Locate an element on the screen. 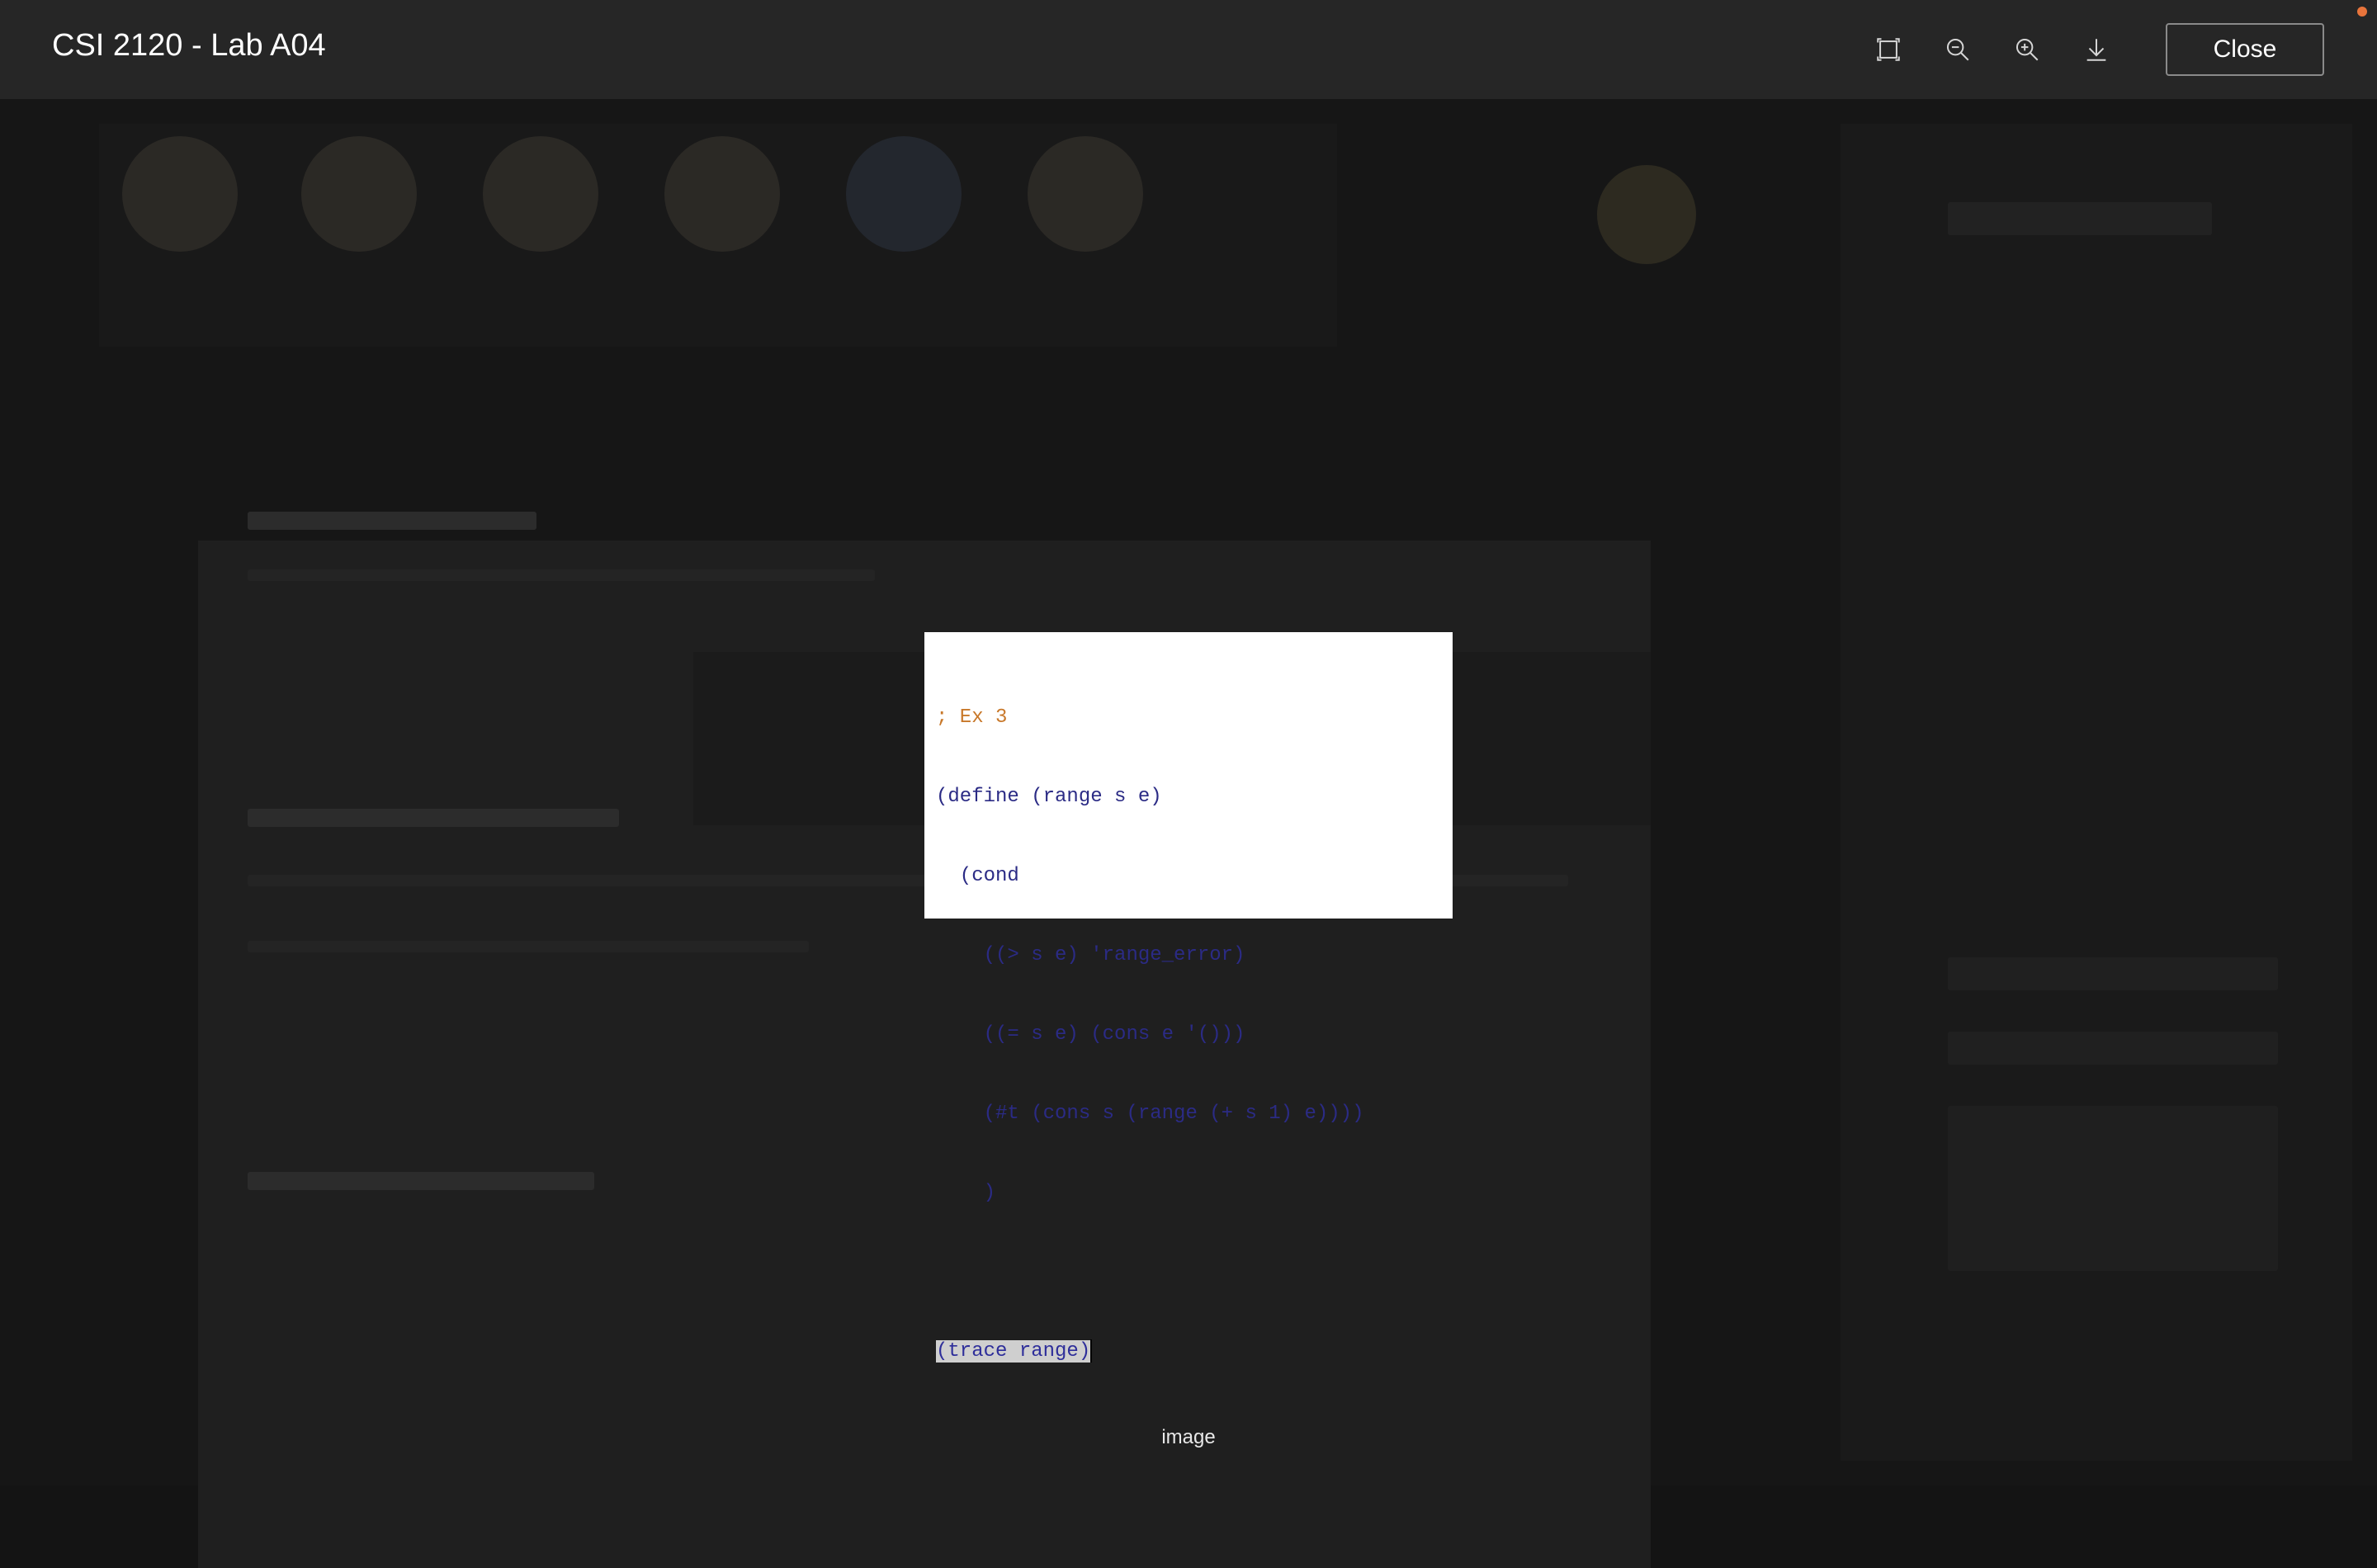 This screenshot has width=2377, height=1568. code-line: ((> s e) 'range_error) is located at coordinates (1090, 955).